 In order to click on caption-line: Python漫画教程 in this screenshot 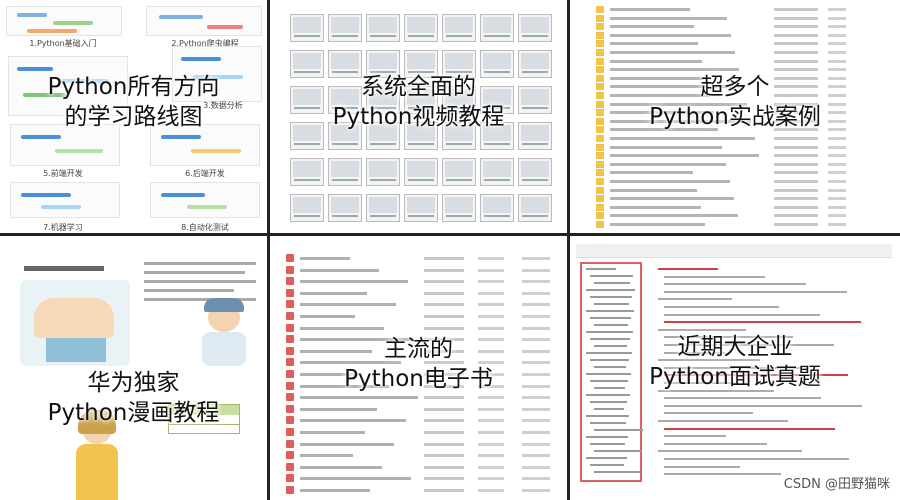, I will do `click(133, 413)`.